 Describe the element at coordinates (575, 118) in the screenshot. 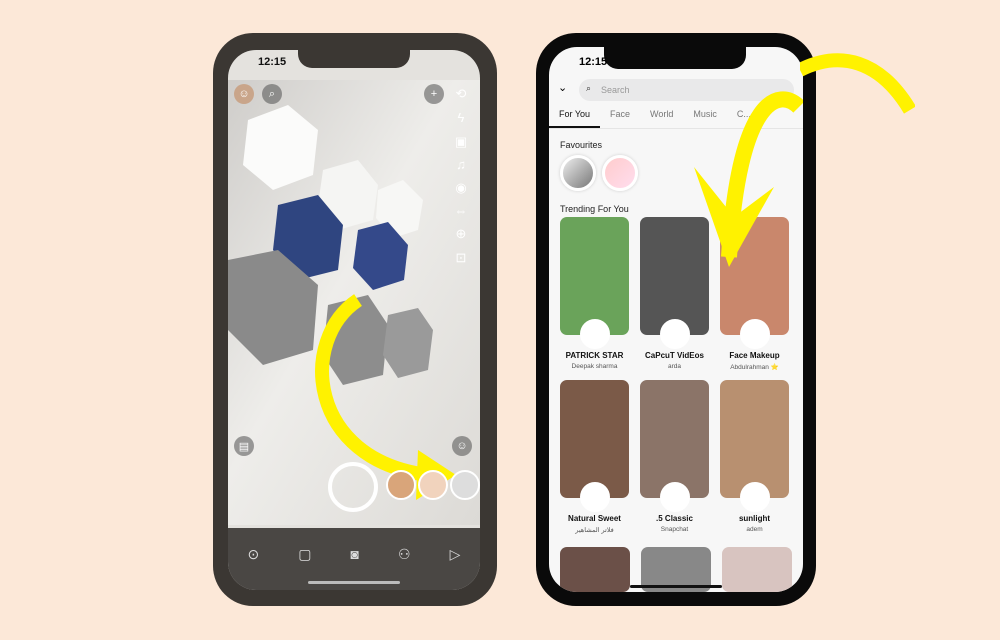

I see `tab-for-you: For You` at that location.